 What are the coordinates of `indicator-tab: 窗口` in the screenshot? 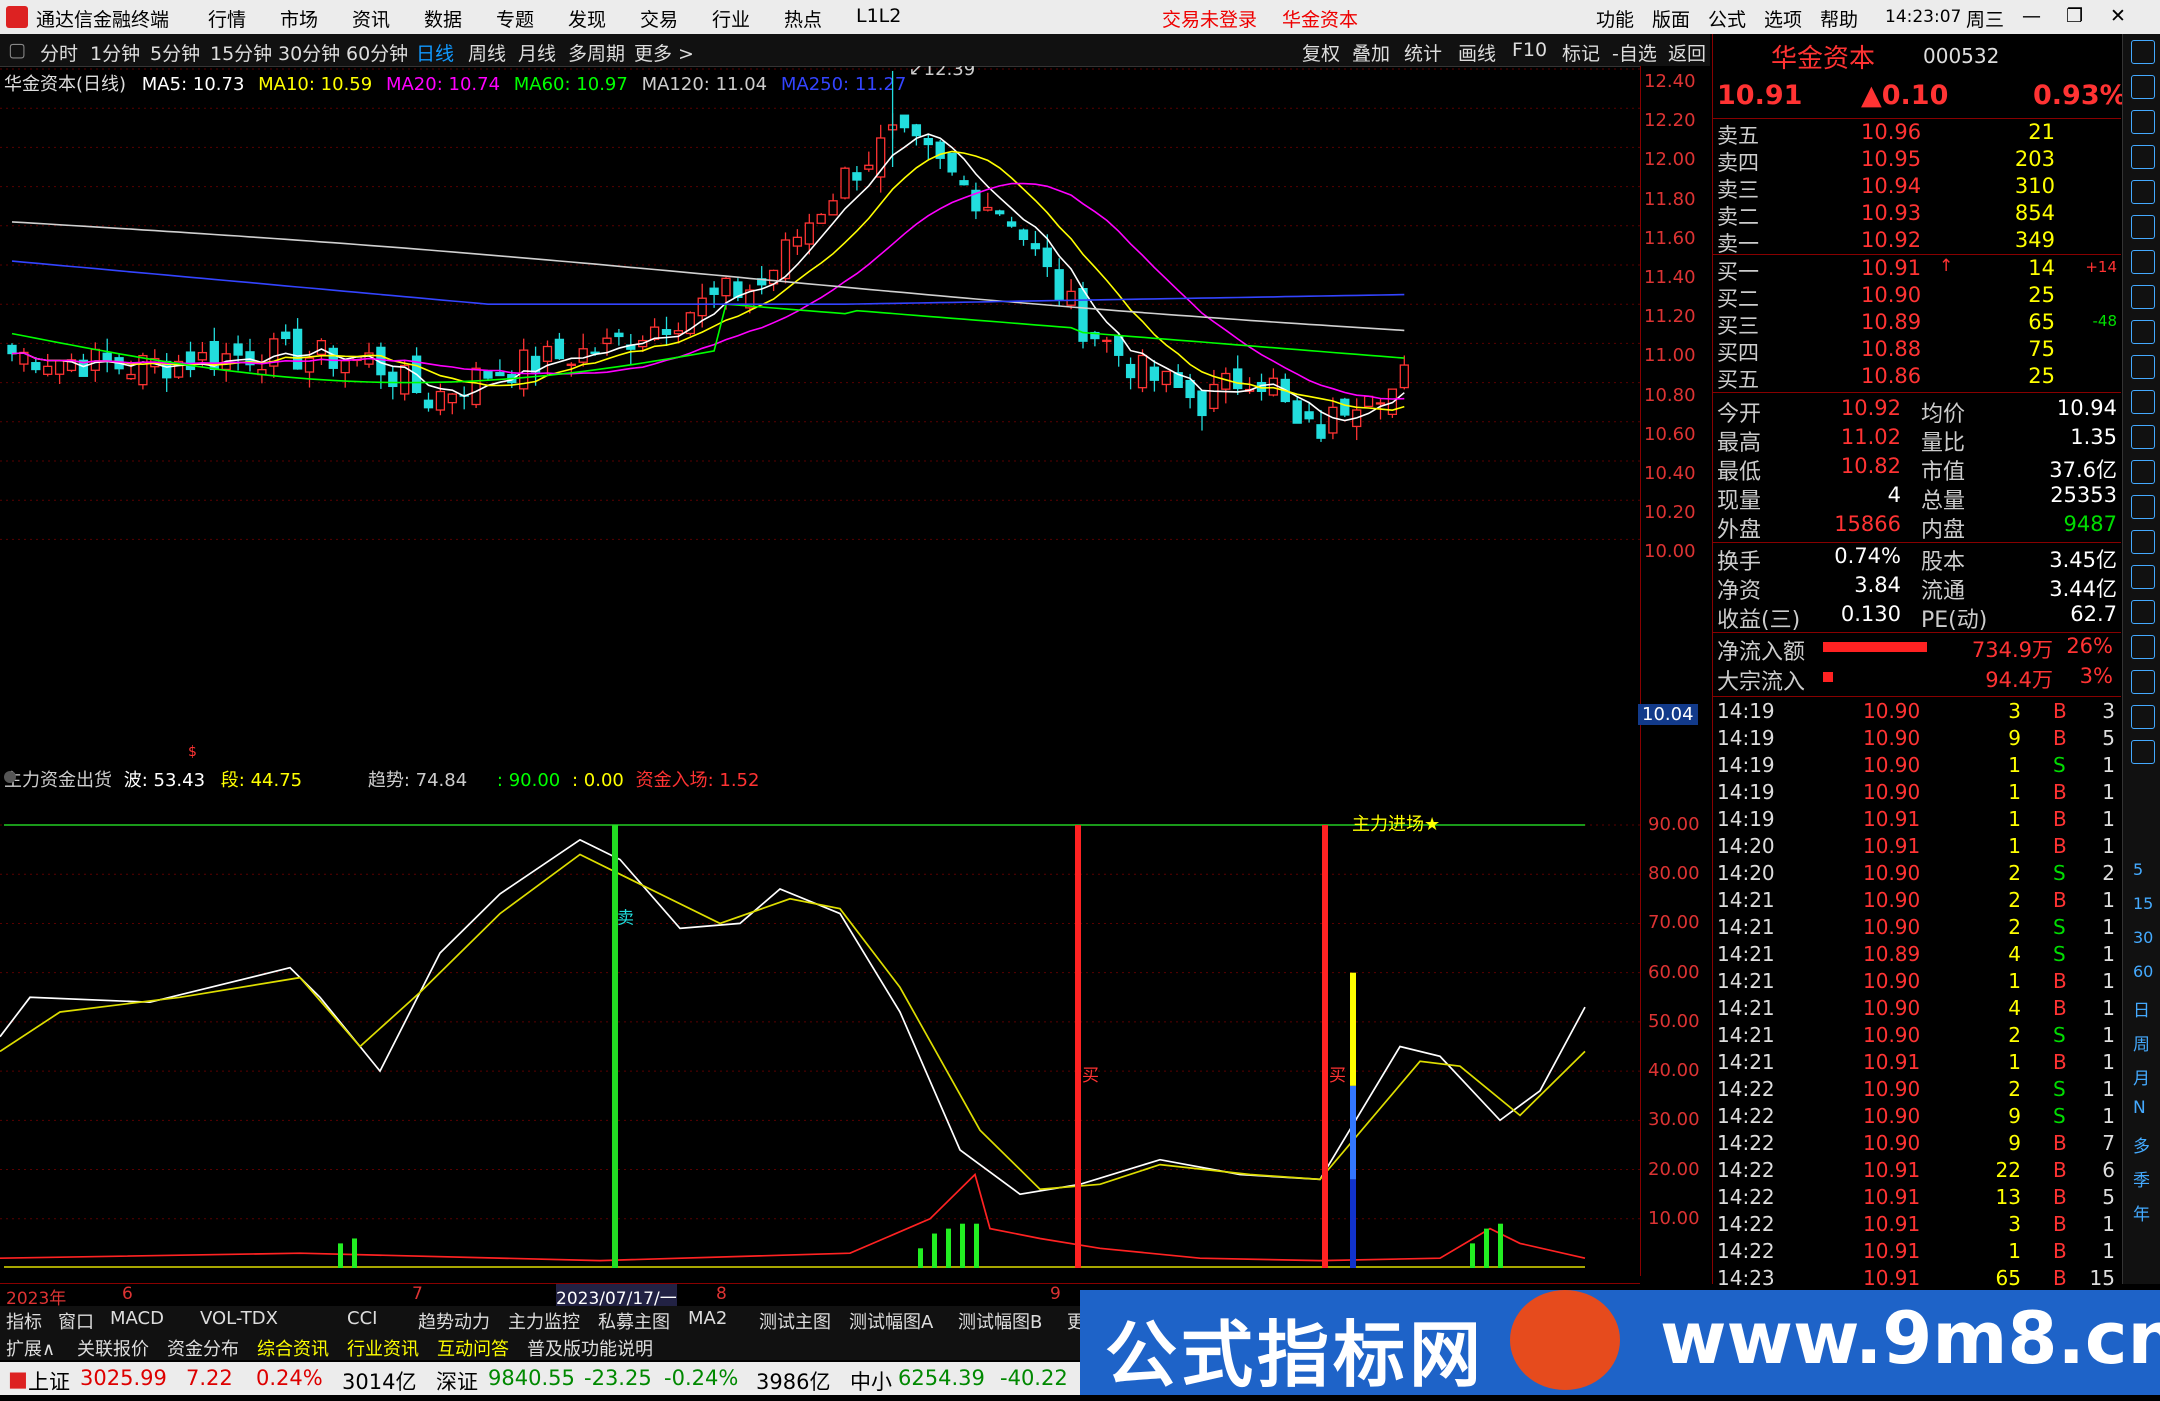 It's located at (76, 1321).